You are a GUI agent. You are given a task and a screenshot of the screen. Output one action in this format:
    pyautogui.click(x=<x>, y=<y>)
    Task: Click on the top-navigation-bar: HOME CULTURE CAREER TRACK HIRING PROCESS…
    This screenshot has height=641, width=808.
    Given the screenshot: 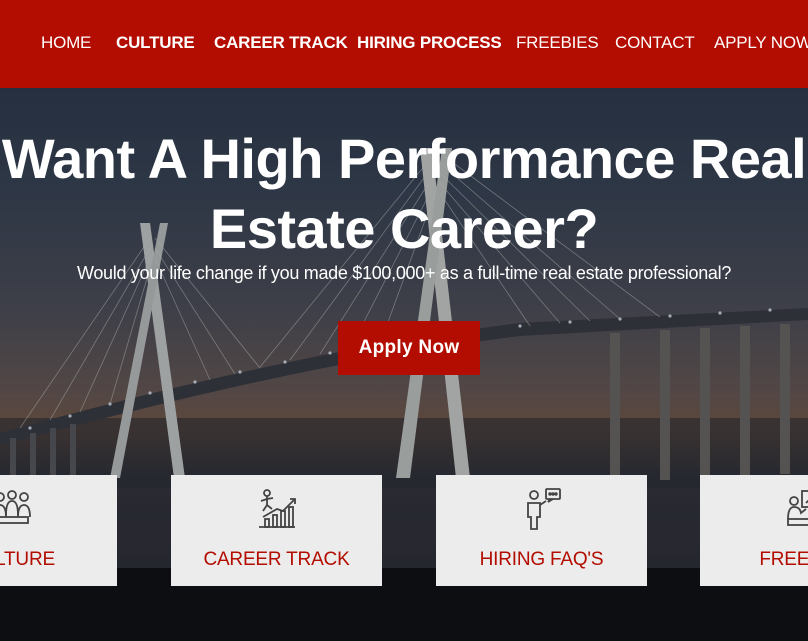 What is the action you would take?
    pyautogui.click(x=404, y=44)
    